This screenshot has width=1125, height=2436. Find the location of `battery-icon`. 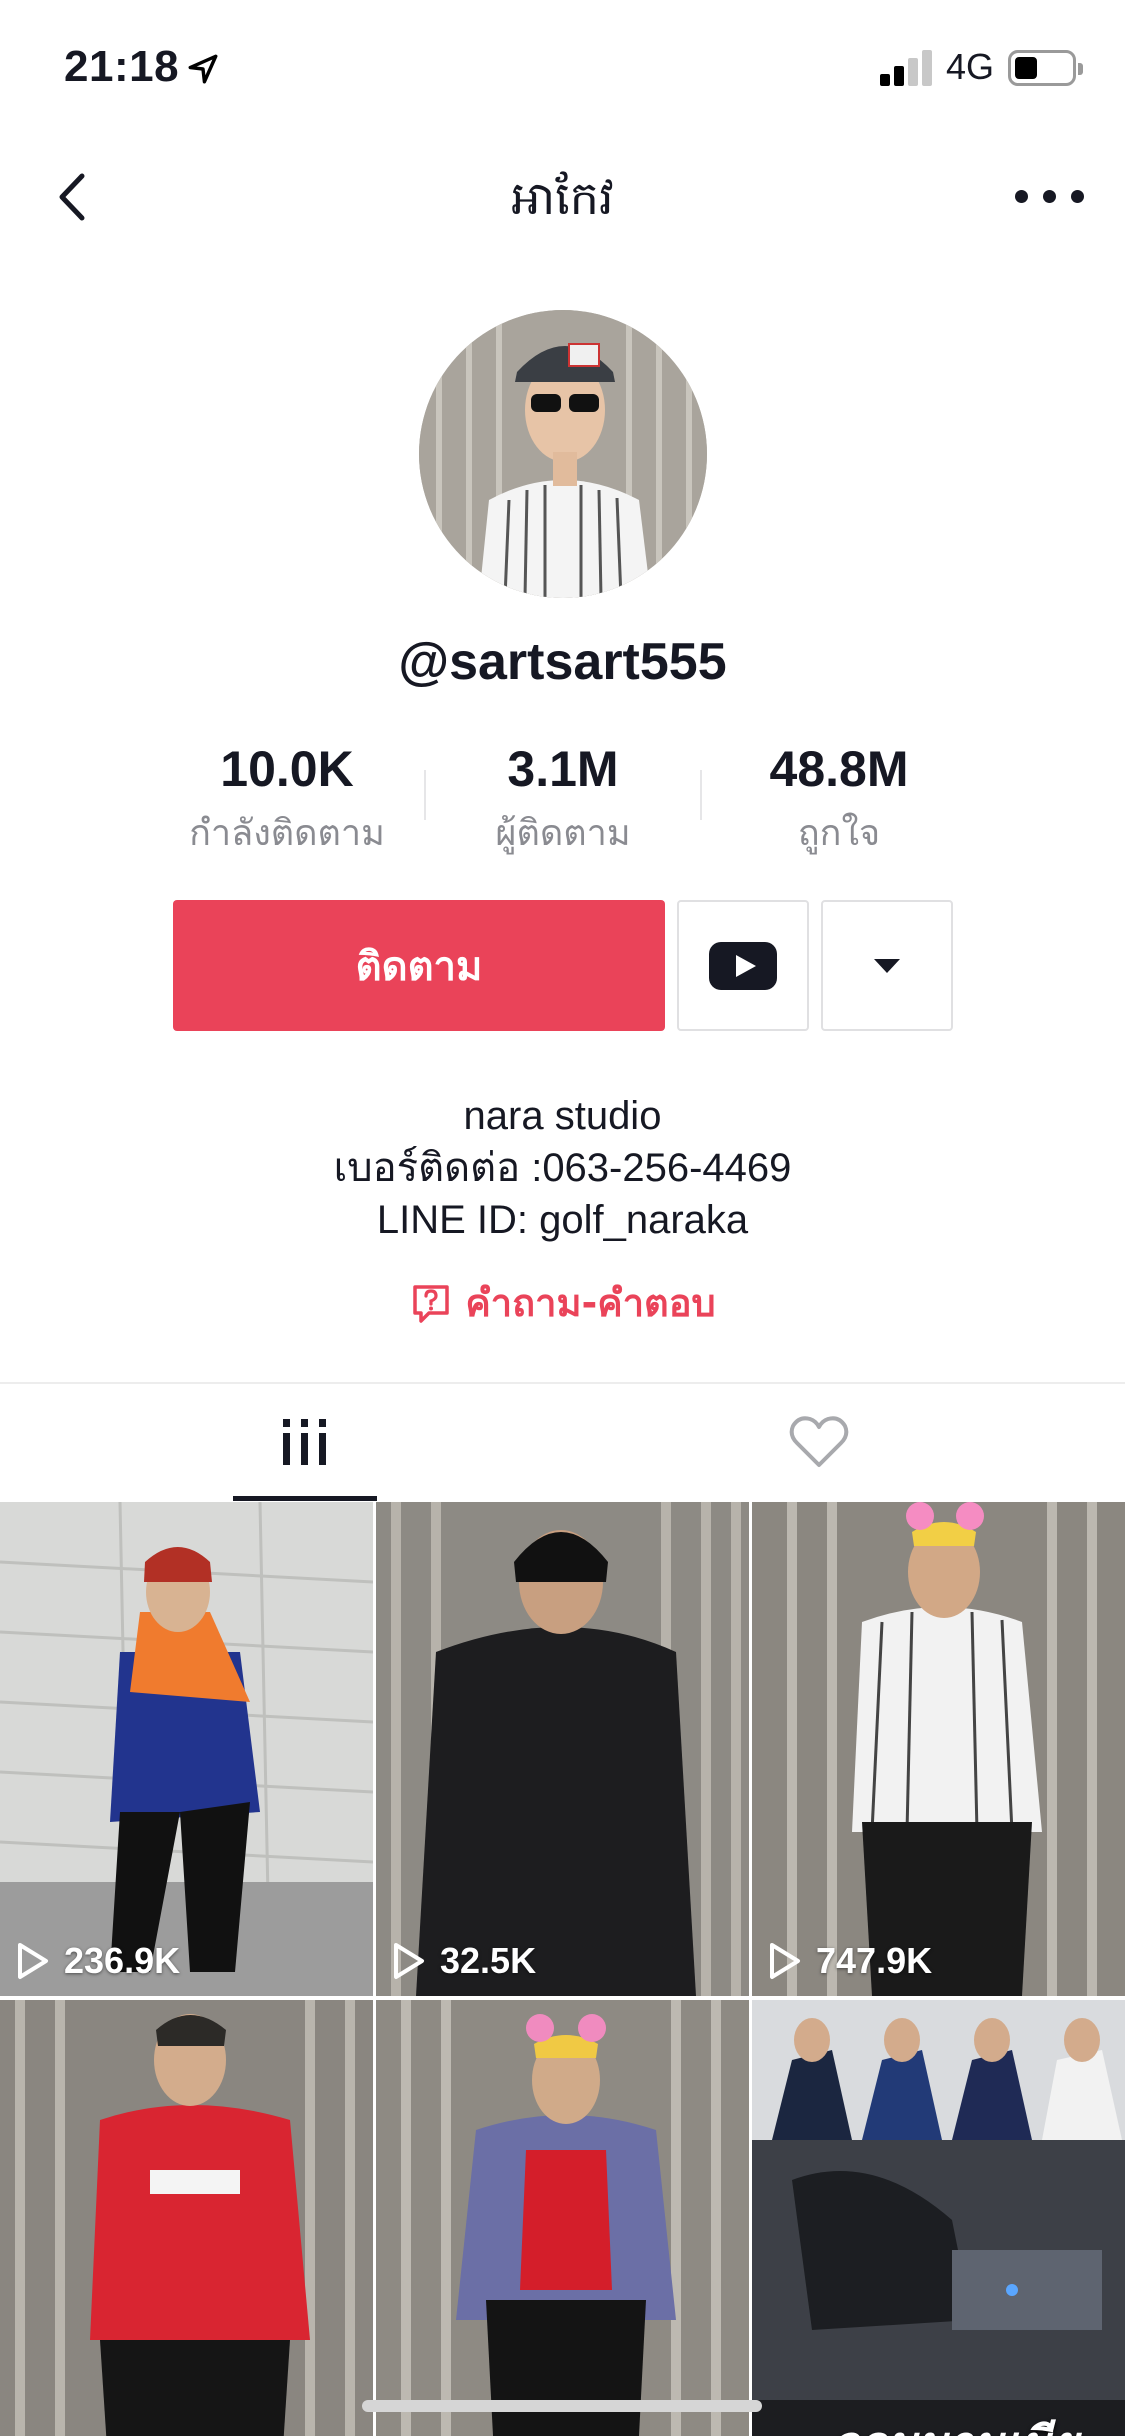

battery-icon is located at coordinates (1045, 68).